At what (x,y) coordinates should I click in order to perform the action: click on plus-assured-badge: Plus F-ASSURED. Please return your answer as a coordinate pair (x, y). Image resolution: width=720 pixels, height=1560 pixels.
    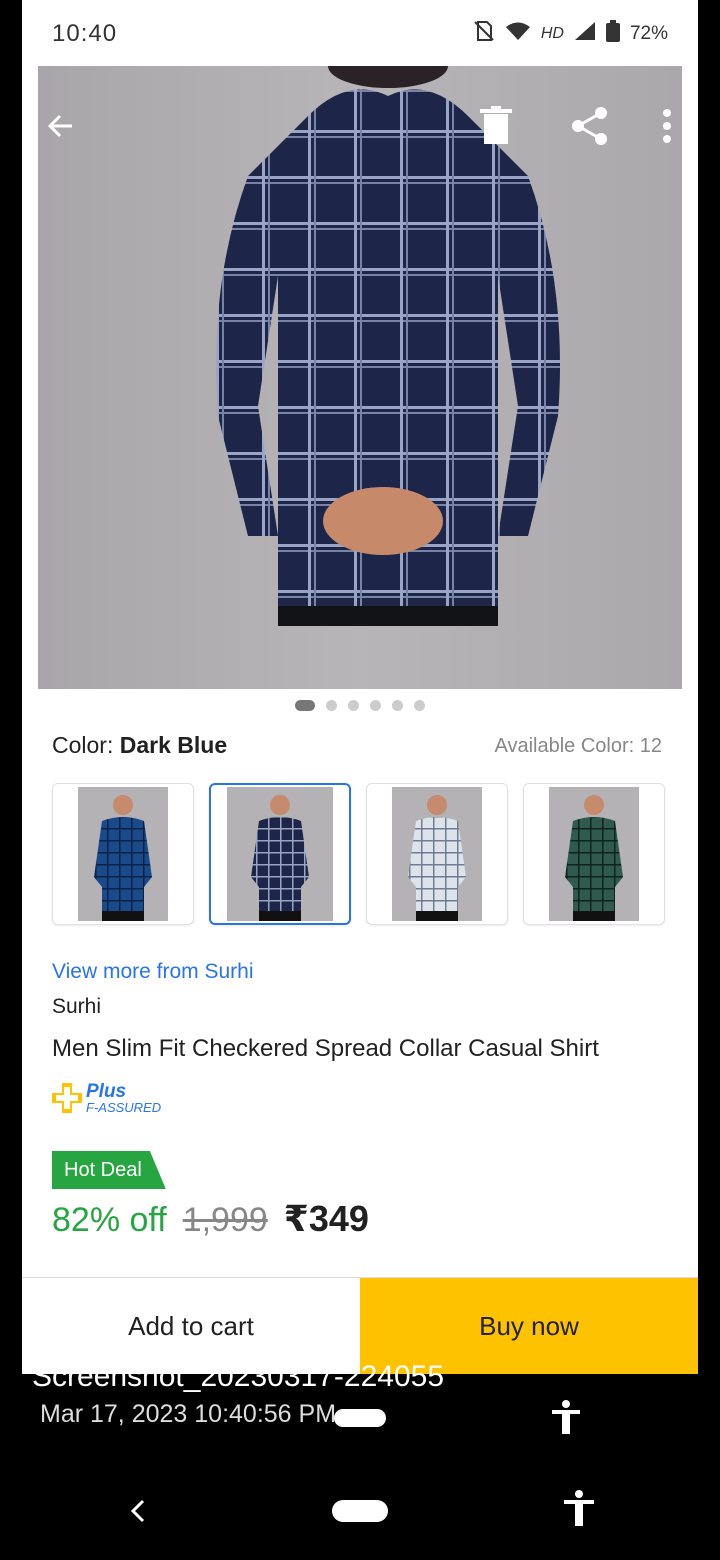
    Looking at the image, I should click on (106, 1098).